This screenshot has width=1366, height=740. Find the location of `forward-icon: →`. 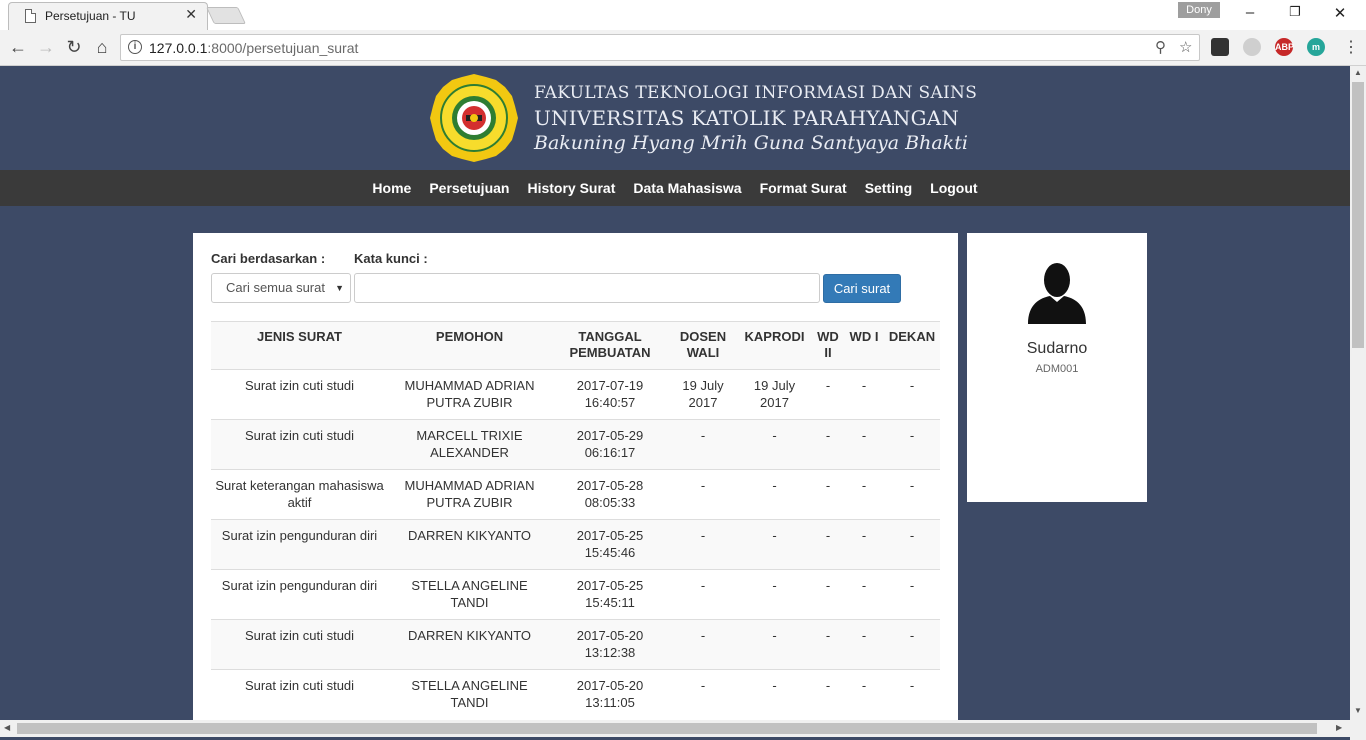

forward-icon: → is located at coordinates (46, 47).